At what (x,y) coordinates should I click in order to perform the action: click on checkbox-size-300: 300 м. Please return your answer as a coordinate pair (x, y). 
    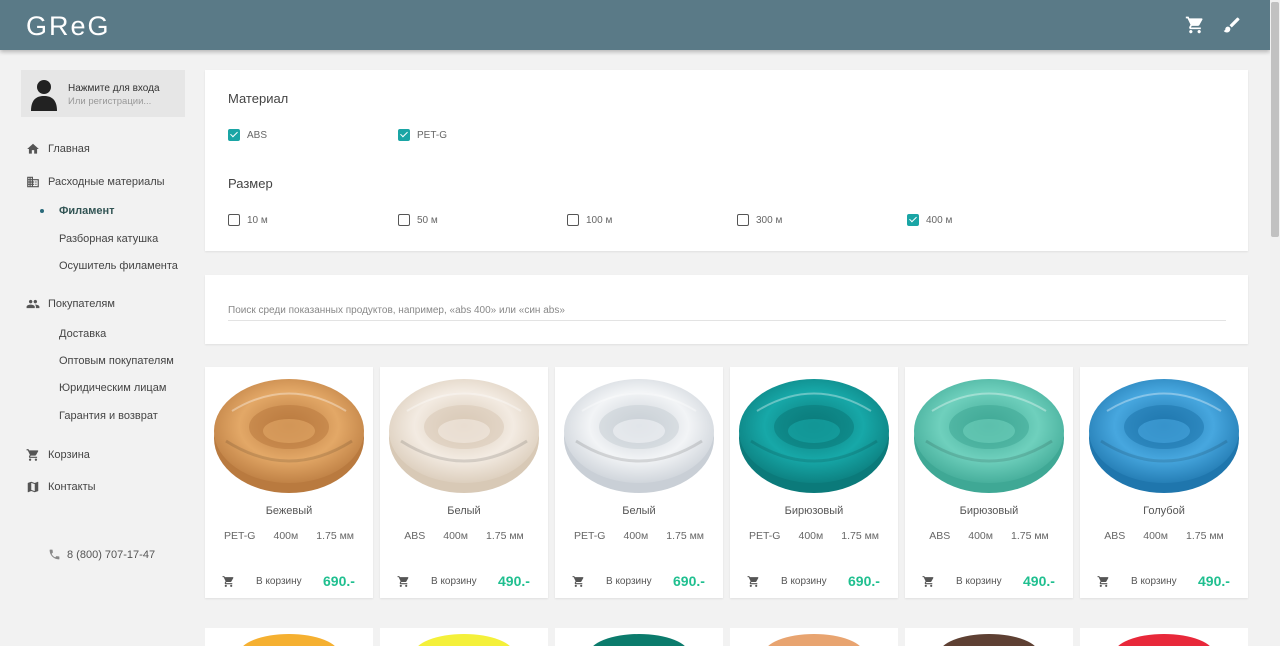
    Looking at the image, I should click on (759, 220).